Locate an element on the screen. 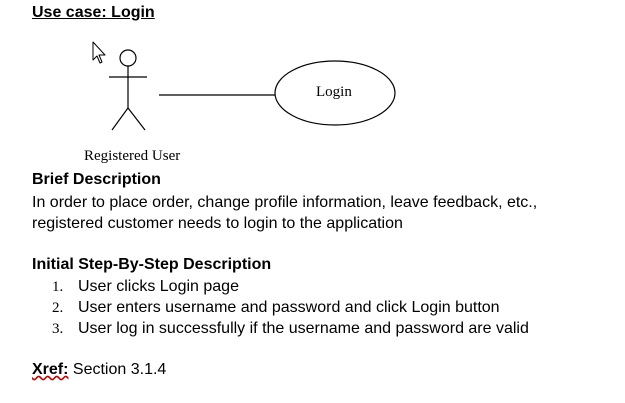 This screenshot has width=625, height=403. xref-line: Xref: Section 3.1.4 is located at coordinates (99, 370).